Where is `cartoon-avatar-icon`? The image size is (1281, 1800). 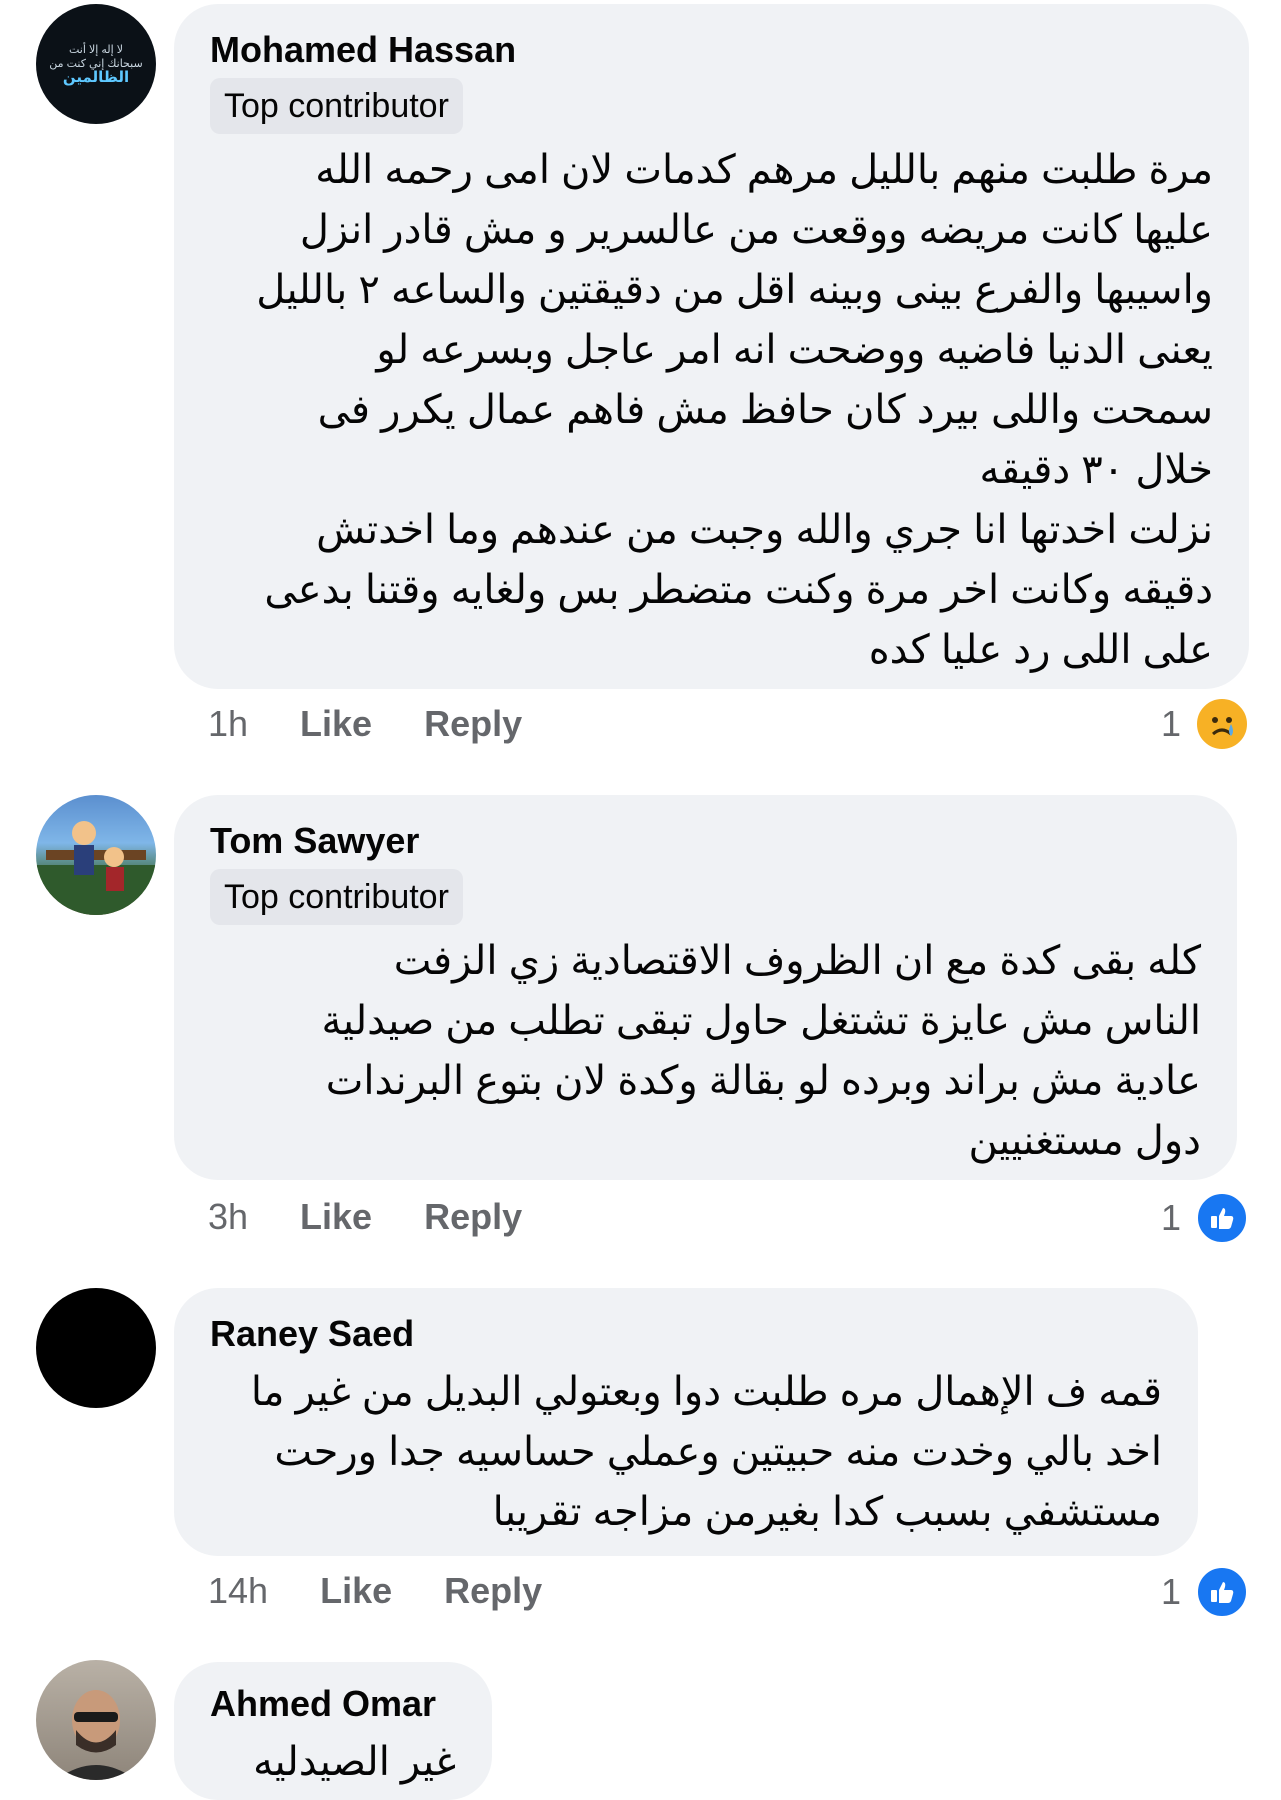
cartoon-avatar-icon is located at coordinates (96, 868).